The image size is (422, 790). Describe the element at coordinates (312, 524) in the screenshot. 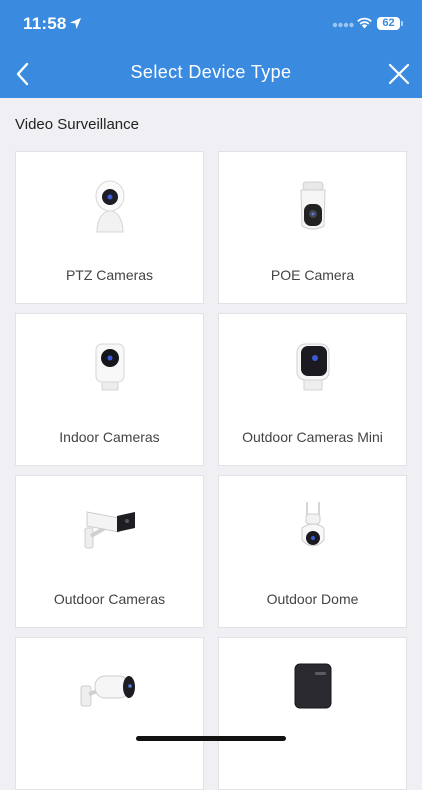

I see `outdoor-dome-icon` at that location.